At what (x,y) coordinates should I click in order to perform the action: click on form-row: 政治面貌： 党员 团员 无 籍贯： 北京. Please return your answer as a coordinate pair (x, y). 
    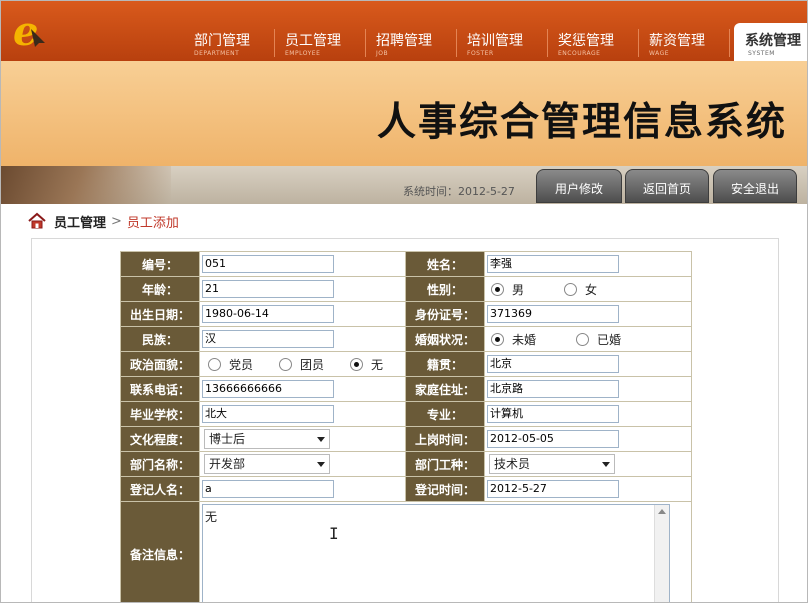
    Looking at the image, I should click on (406, 364).